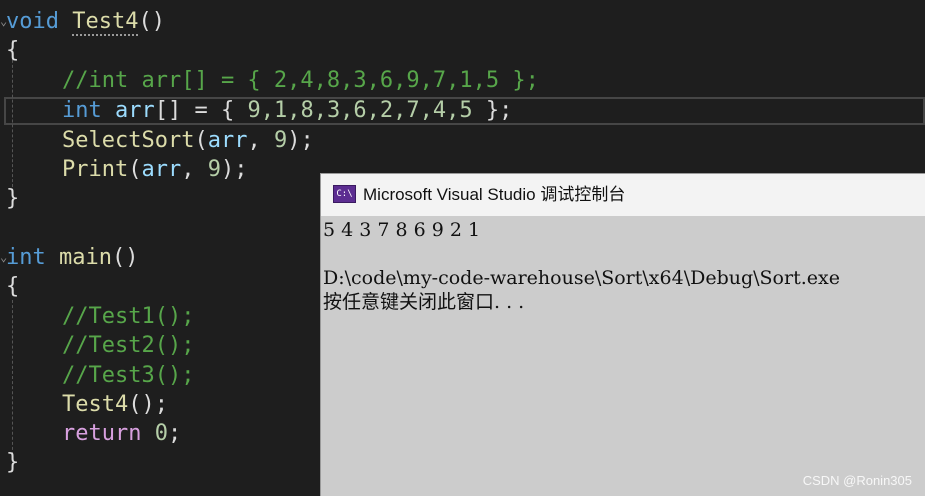  Describe the element at coordinates (12, 377) in the screenshot. I see `indent-guide` at that location.